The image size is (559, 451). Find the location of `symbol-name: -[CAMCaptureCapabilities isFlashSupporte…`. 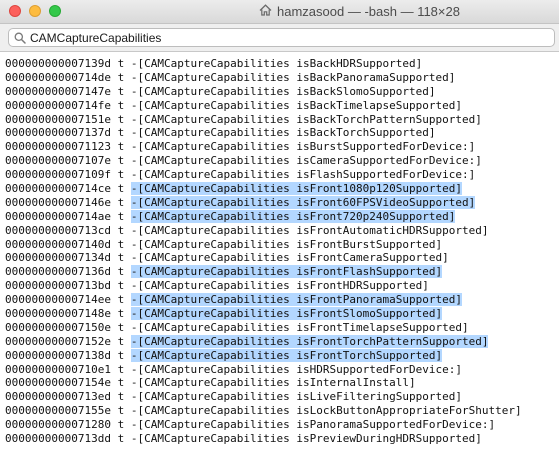

symbol-name: -[CAMCaptureCapabilities isFlashSupporte… is located at coordinates (303, 175).